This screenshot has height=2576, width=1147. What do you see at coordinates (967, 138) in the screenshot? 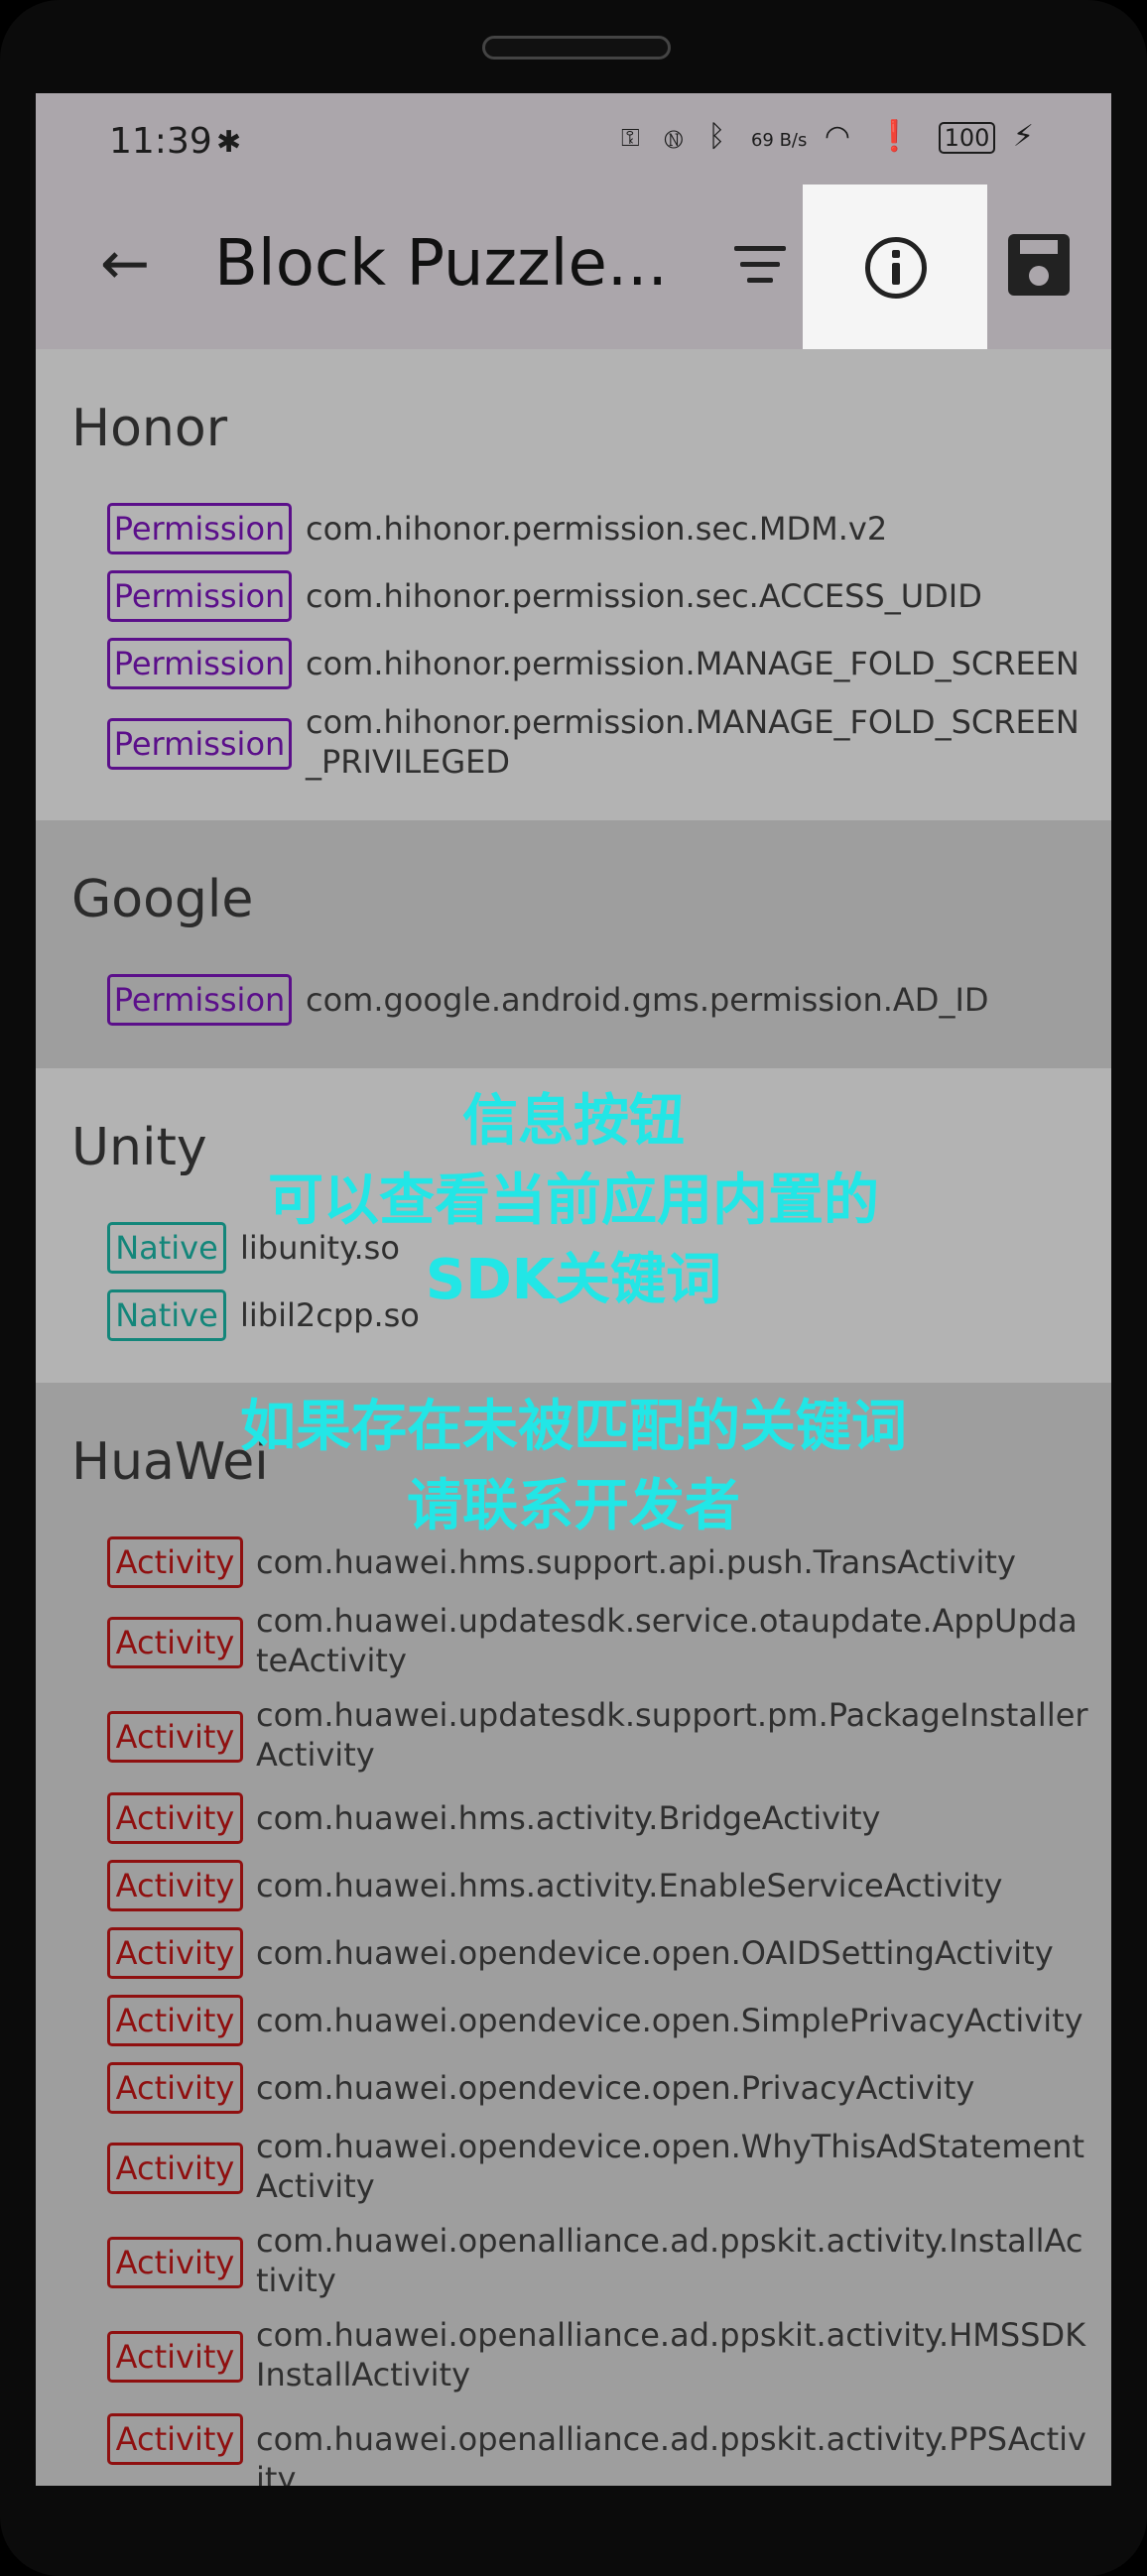
I see `battery-level: 100` at bounding box center [967, 138].